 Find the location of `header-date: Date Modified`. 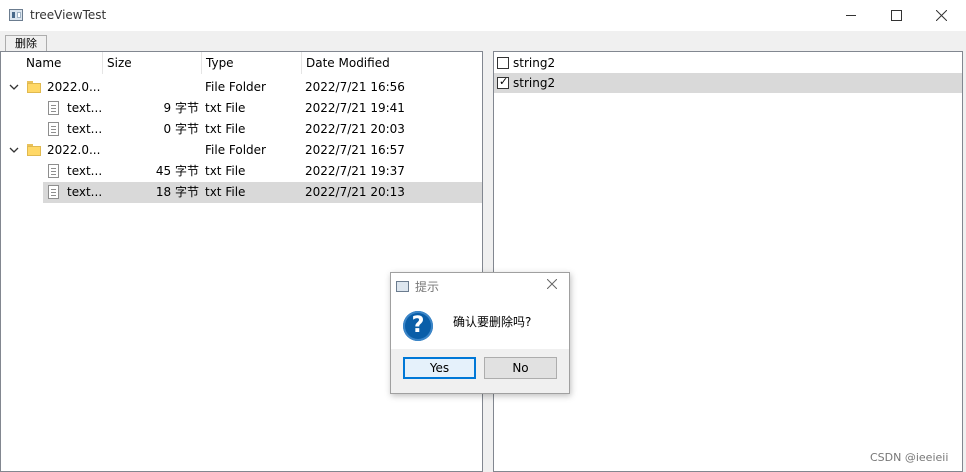

header-date: Date Modified is located at coordinates (392, 63).